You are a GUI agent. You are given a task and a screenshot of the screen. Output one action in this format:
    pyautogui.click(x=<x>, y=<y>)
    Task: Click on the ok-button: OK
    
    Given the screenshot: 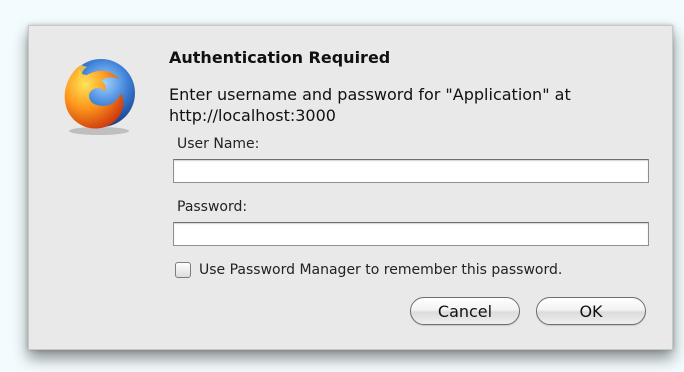 What is the action you would take?
    pyautogui.click(x=591, y=311)
    